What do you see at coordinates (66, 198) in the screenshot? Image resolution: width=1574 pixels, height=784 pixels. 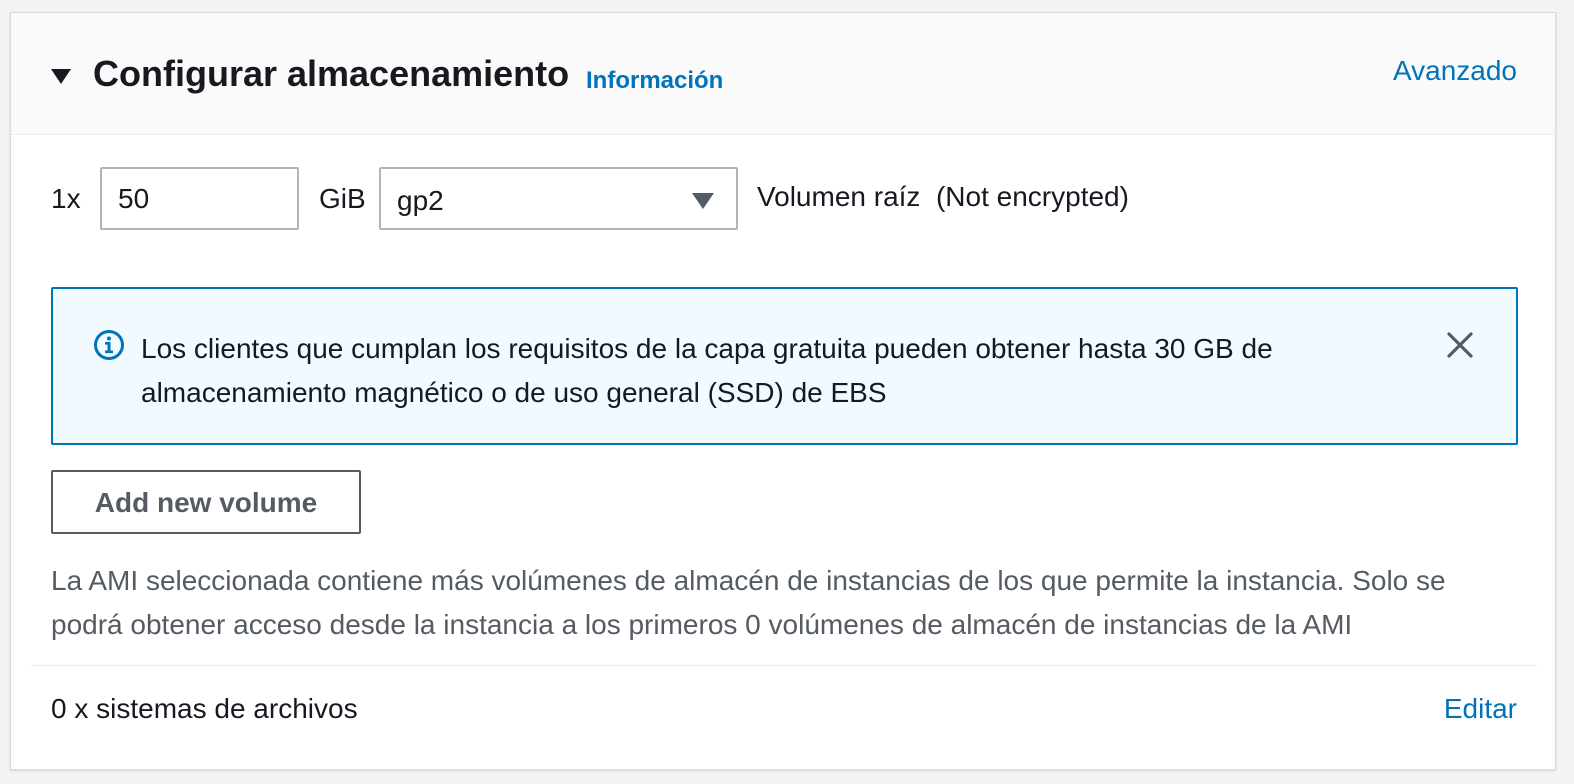 I see `volume-count-label: 1x` at bounding box center [66, 198].